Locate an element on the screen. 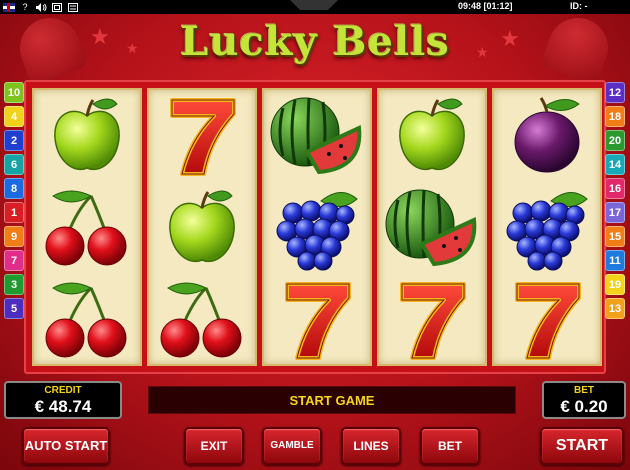 The width and height of the screenshot is (630, 470). gamble-button: GAMBLE is located at coordinates (292, 446).